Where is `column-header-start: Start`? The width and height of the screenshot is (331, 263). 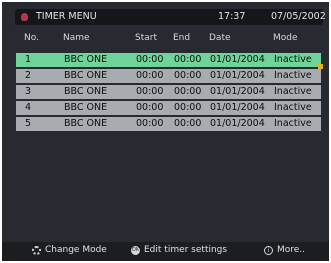 column-header-start: Start is located at coordinates (146, 38).